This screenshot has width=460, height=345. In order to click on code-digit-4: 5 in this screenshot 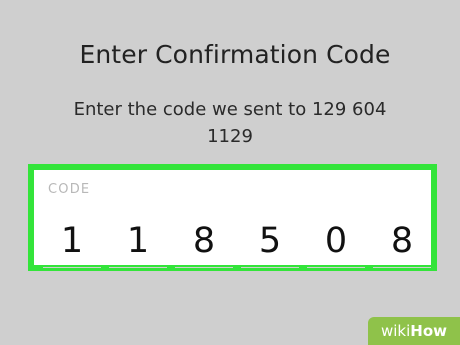, I will do `click(270, 244)`.